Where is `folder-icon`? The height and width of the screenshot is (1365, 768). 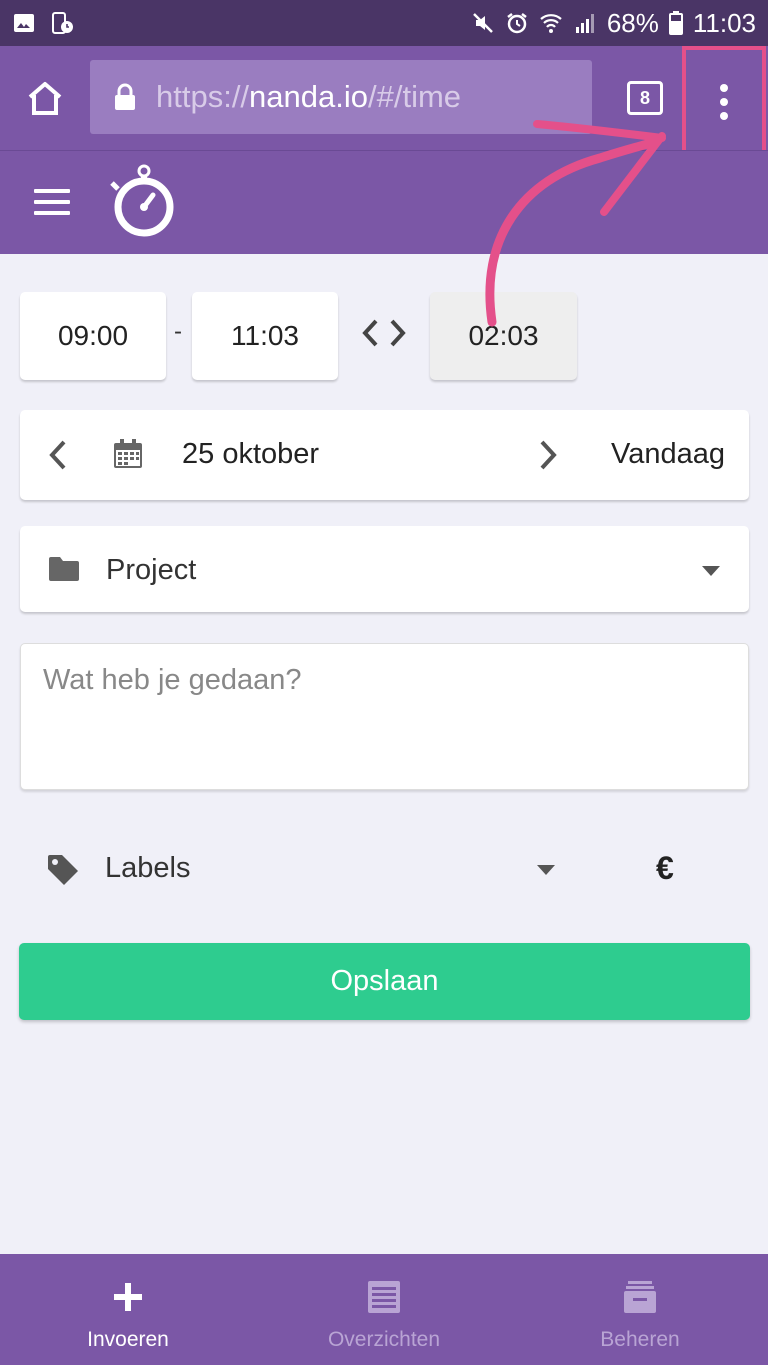 folder-icon is located at coordinates (64, 569).